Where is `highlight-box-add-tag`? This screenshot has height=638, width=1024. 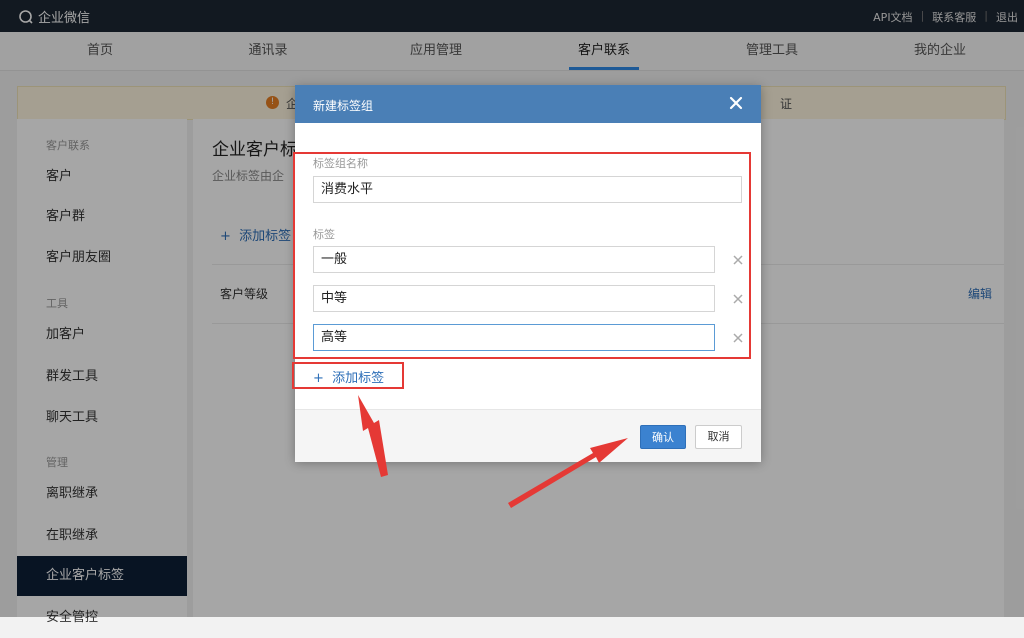 highlight-box-add-tag is located at coordinates (348, 375).